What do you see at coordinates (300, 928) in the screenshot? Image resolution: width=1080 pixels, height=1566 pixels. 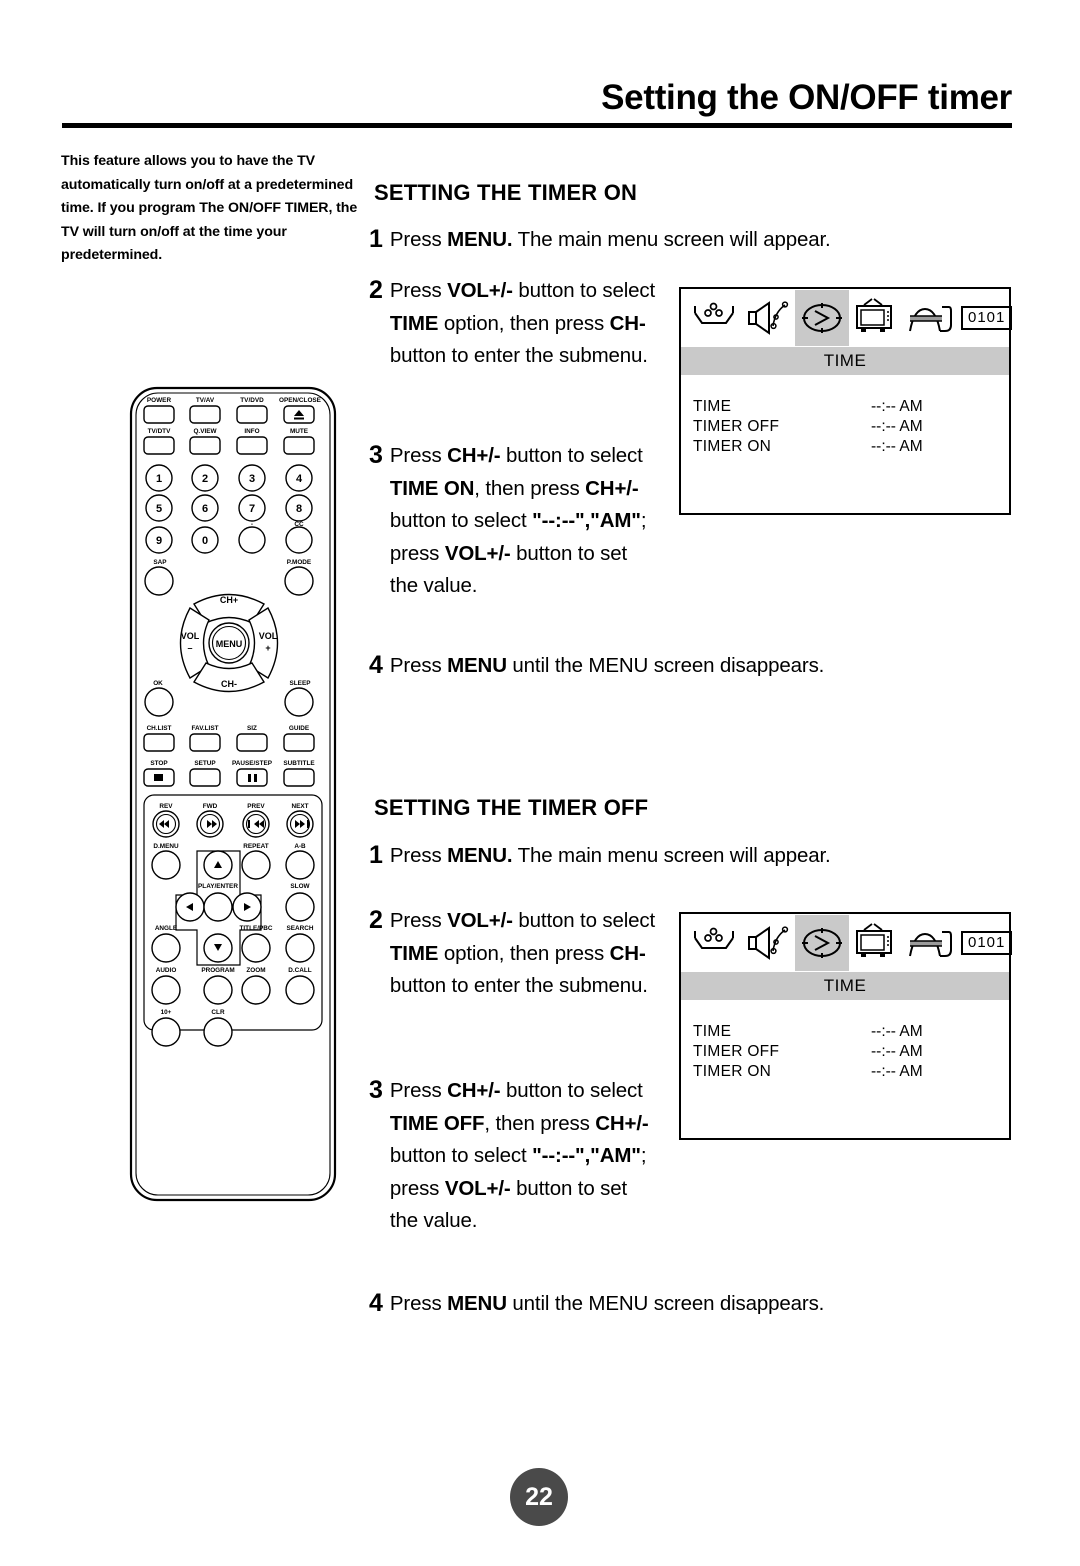 I see `label-search: SEARCH` at bounding box center [300, 928].